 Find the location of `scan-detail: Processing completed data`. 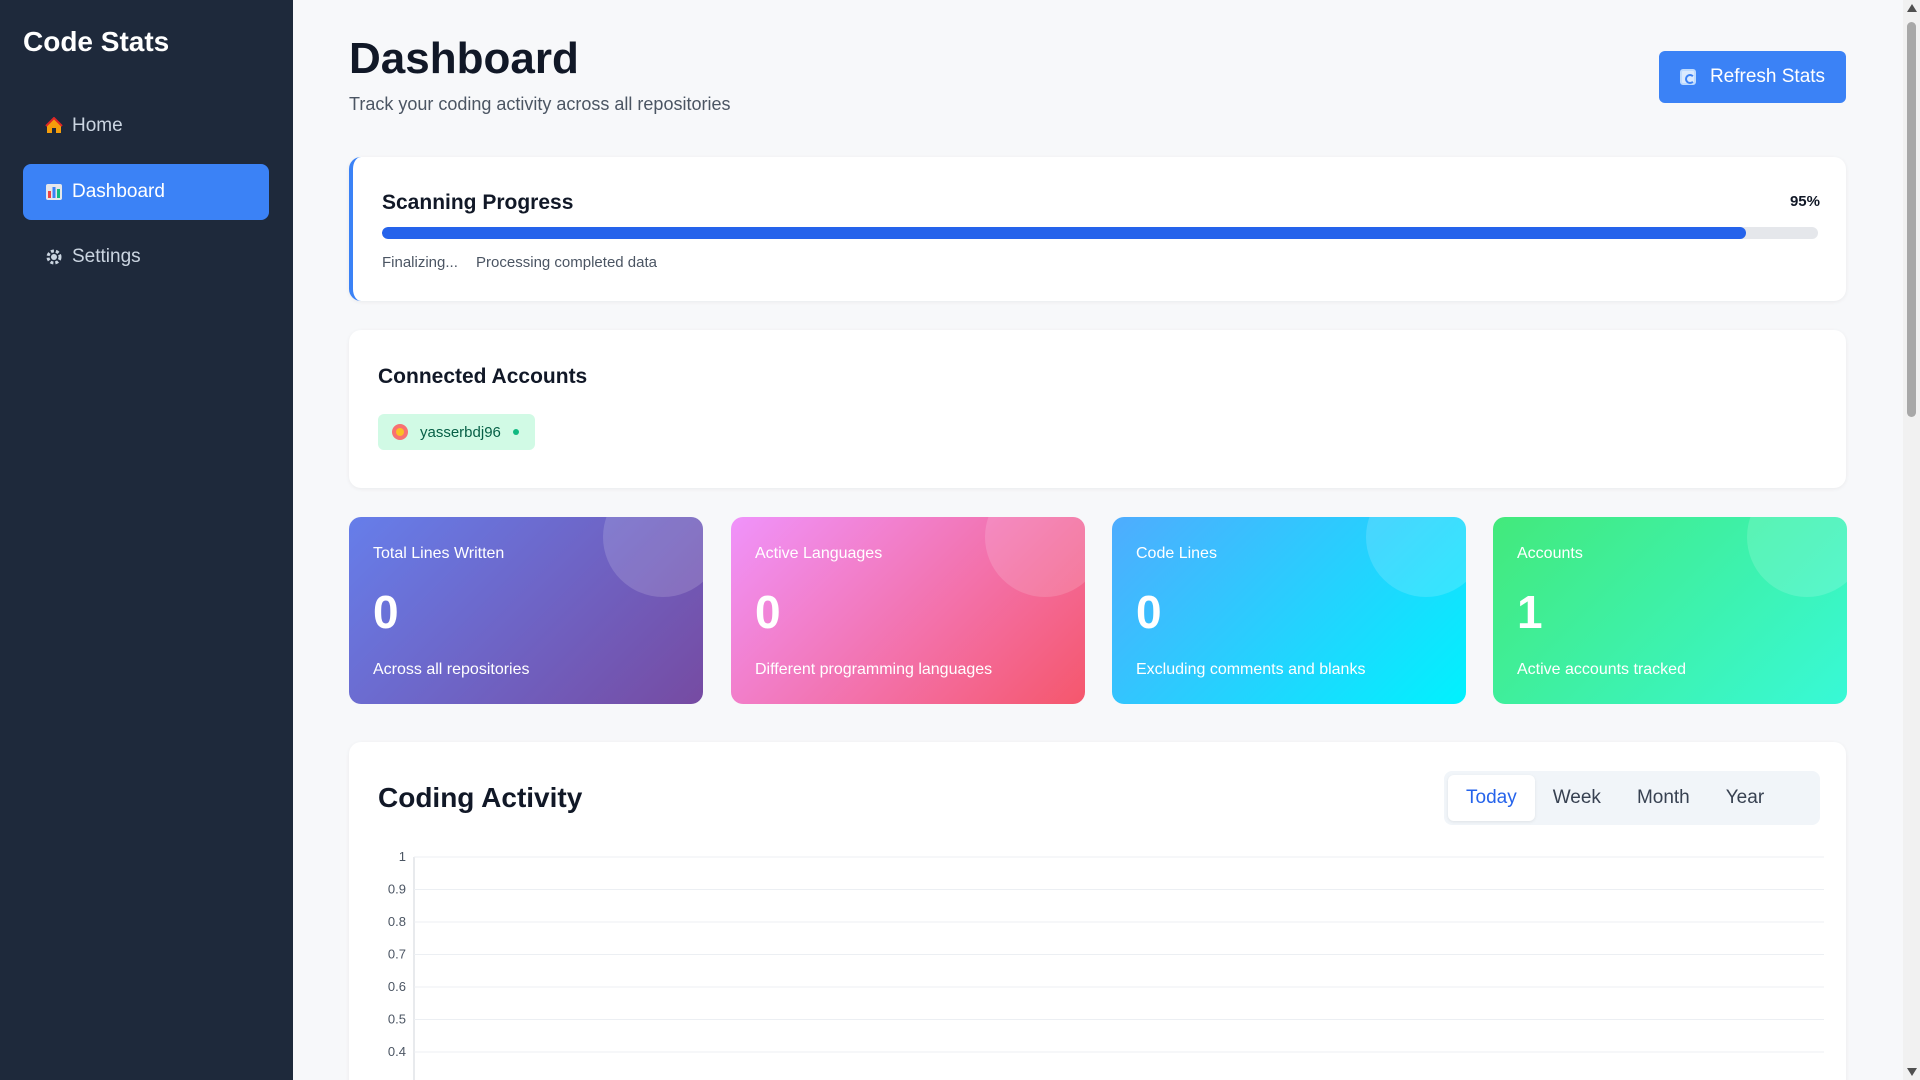

scan-detail: Processing completed data is located at coordinates (566, 262).